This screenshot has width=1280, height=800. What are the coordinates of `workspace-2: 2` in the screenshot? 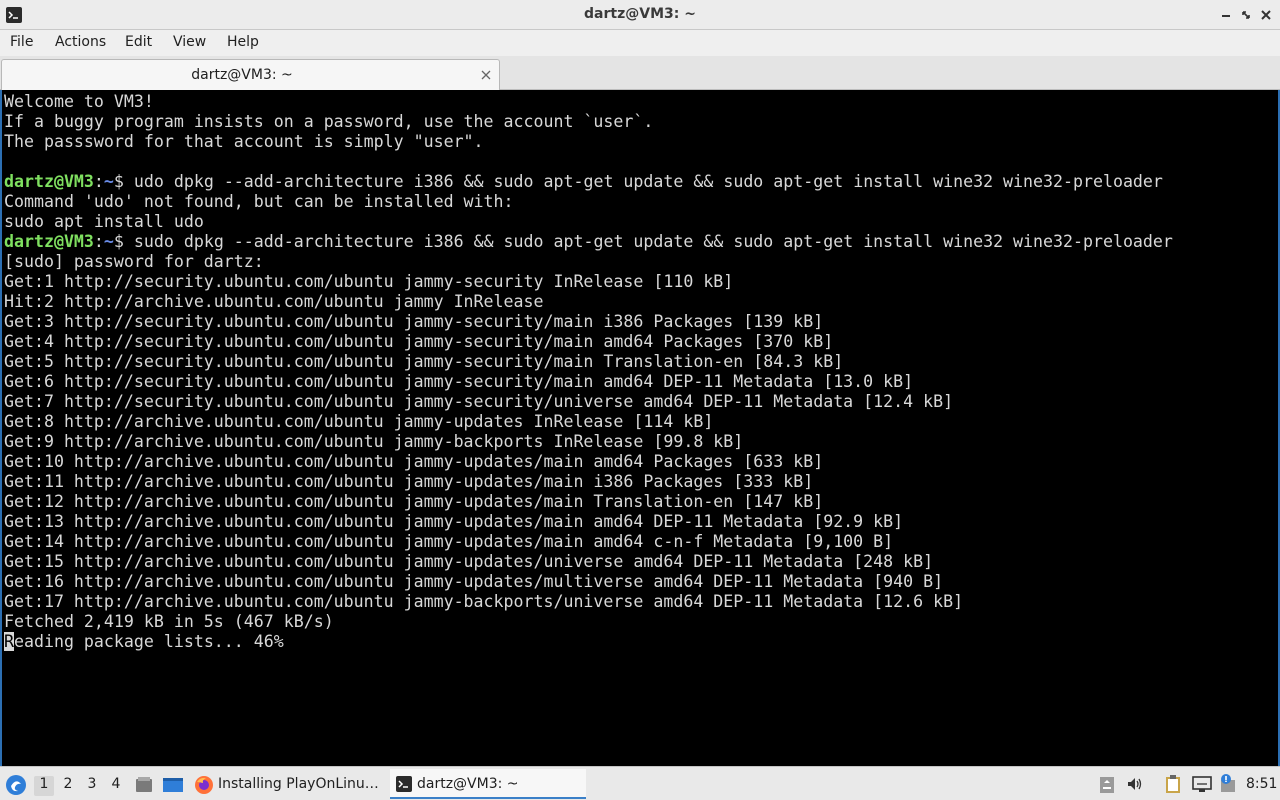 It's located at (68, 786).